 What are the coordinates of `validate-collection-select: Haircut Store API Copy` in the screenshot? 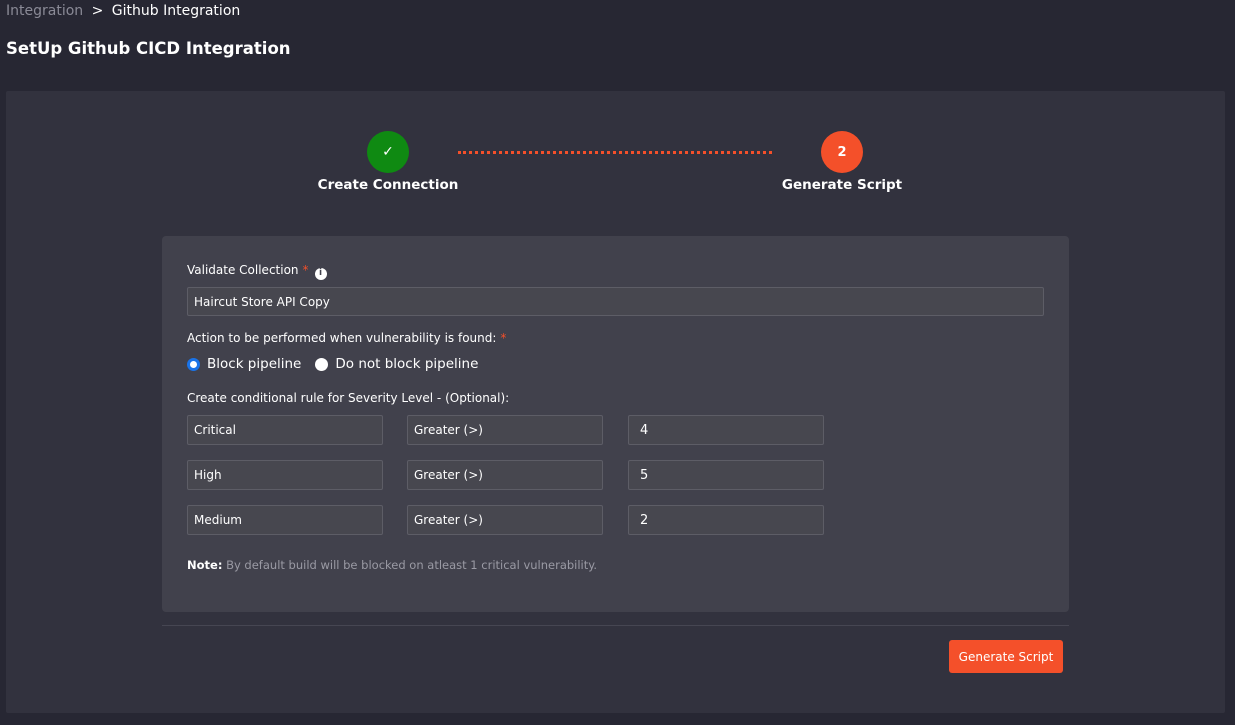 It's located at (615, 301).